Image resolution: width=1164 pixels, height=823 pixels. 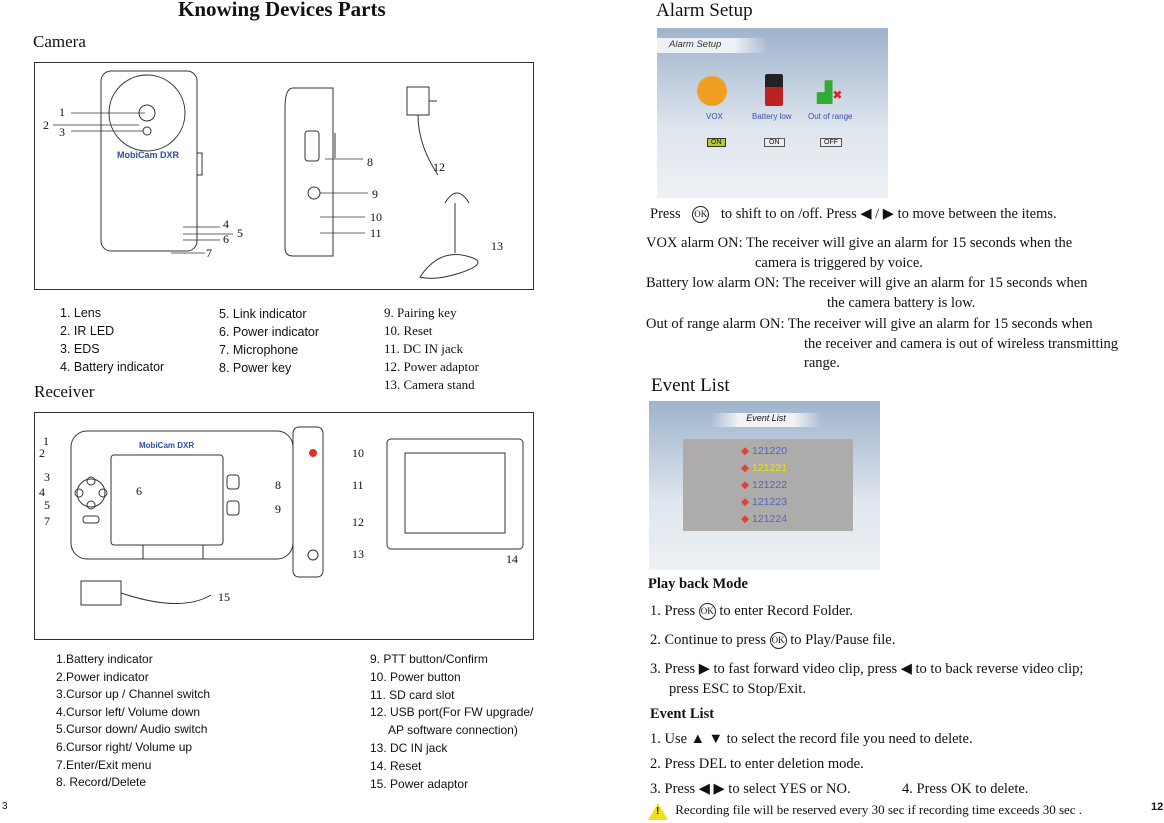 I want to click on callout: 13, so click(x=497, y=246).